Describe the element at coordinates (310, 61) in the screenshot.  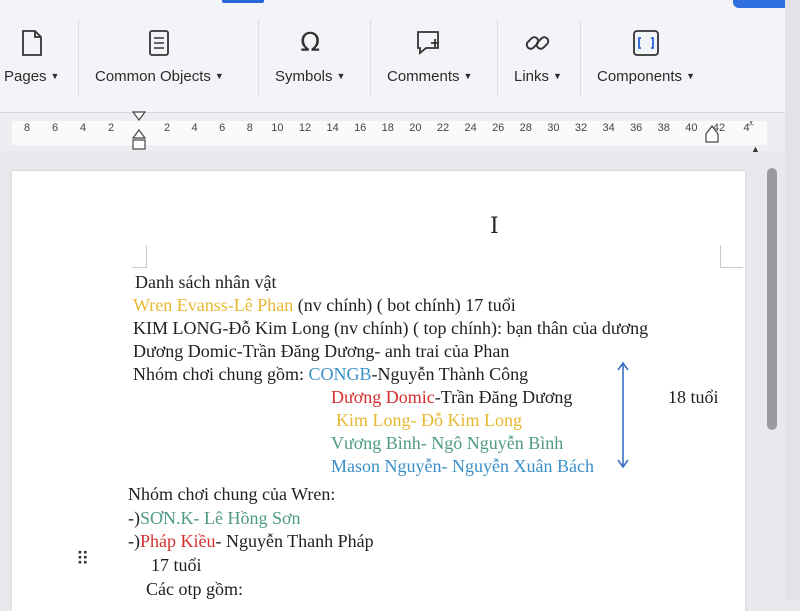
I see `symbols-button: Ω Symbols ▼` at that location.